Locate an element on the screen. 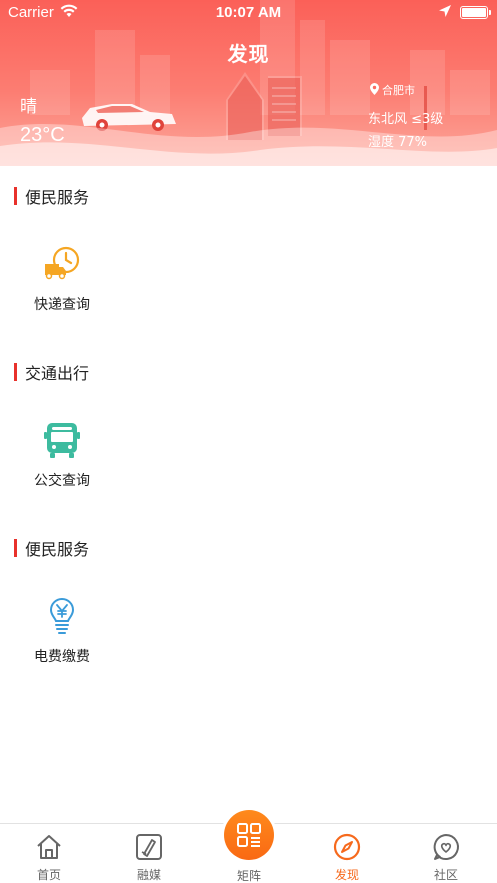  battery-tip is located at coordinates (490, 12).